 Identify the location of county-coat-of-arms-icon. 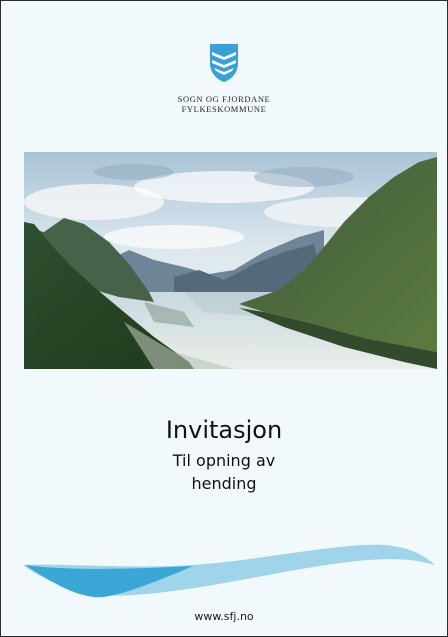
(224, 63).